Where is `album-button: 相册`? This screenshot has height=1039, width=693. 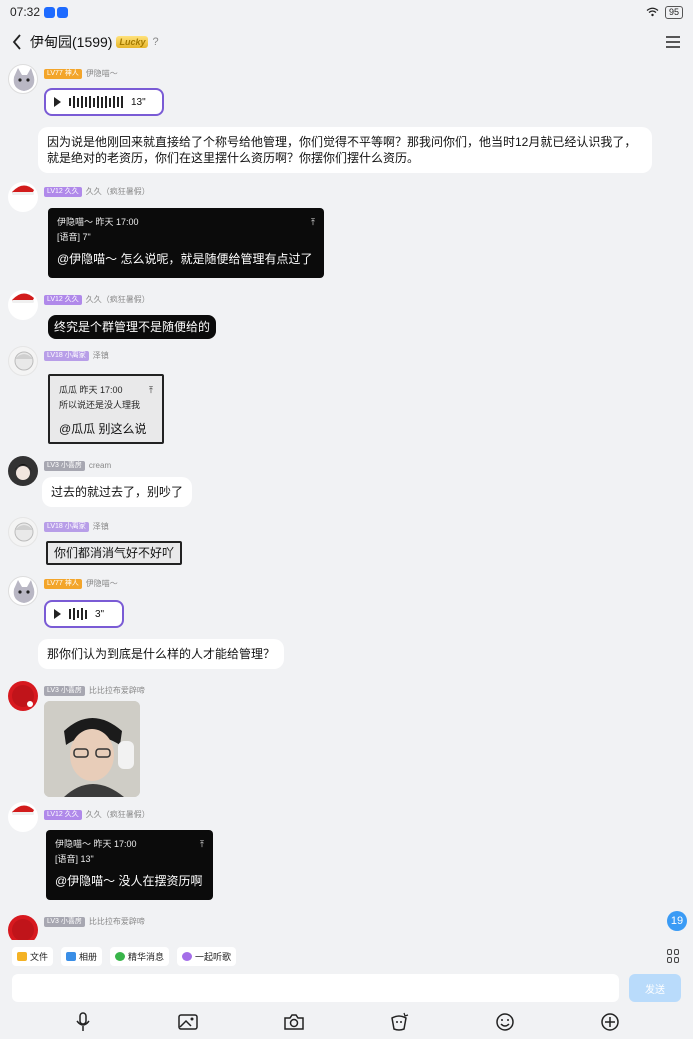
album-button: 相册 is located at coordinates (82, 956).